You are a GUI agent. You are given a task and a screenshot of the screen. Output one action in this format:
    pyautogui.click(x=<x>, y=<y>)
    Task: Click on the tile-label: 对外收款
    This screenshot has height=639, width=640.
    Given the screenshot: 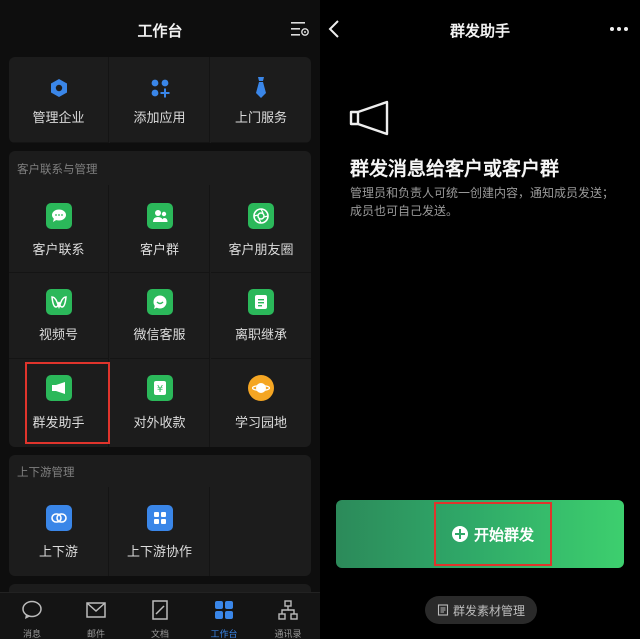 What is the action you would take?
    pyautogui.click(x=159, y=423)
    